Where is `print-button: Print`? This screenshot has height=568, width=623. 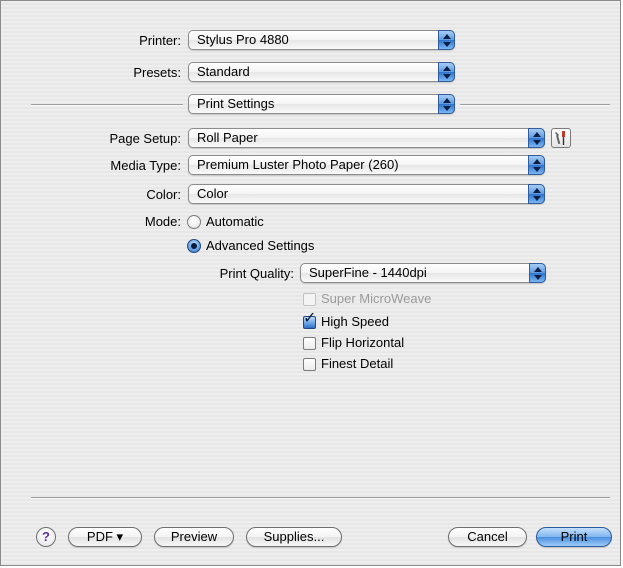
print-button: Print is located at coordinates (574, 537).